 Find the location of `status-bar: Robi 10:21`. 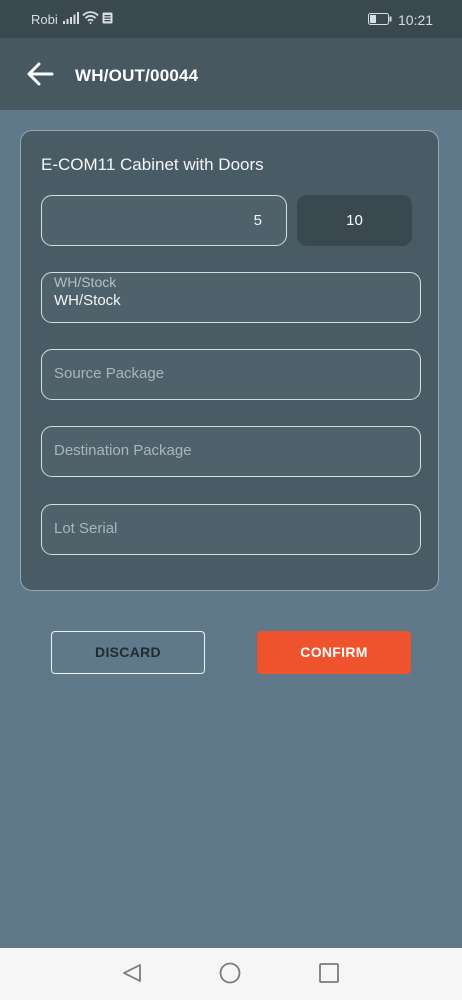

status-bar: Robi 10:21 is located at coordinates (231, 19).